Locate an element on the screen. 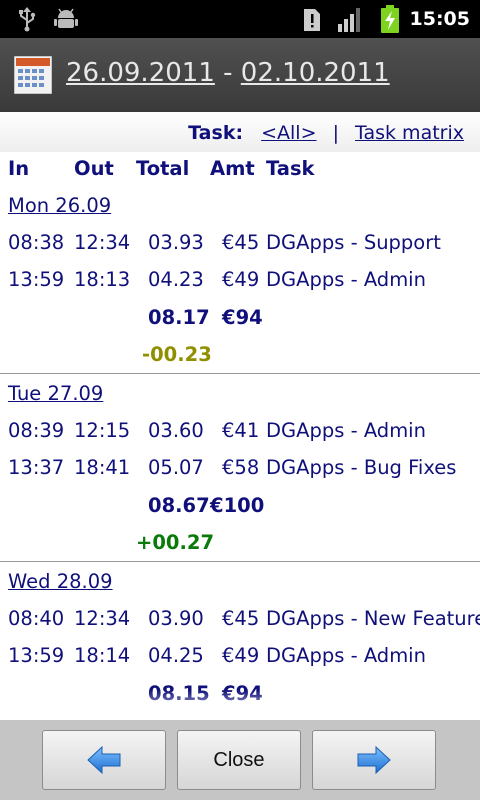 Image resolution: width=480 pixels, height=800 pixels. day-header-link: Mon 26.09 is located at coordinates (59, 205).